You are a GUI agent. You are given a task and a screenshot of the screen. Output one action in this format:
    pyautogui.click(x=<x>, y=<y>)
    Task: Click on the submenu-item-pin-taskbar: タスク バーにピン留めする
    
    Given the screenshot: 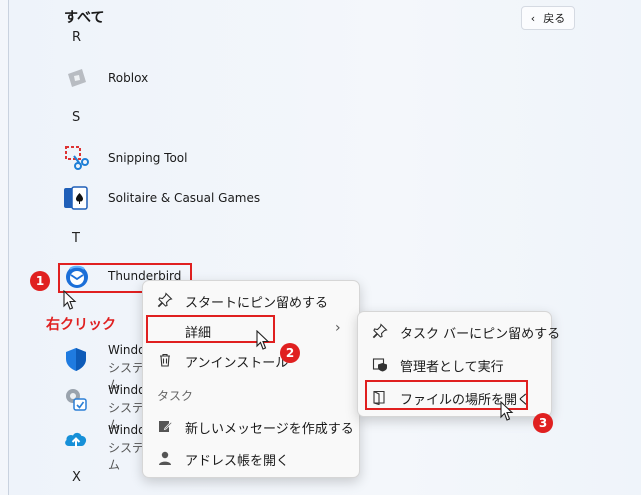 What is the action you would take?
    pyautogui.click(x=462, y=331)
    